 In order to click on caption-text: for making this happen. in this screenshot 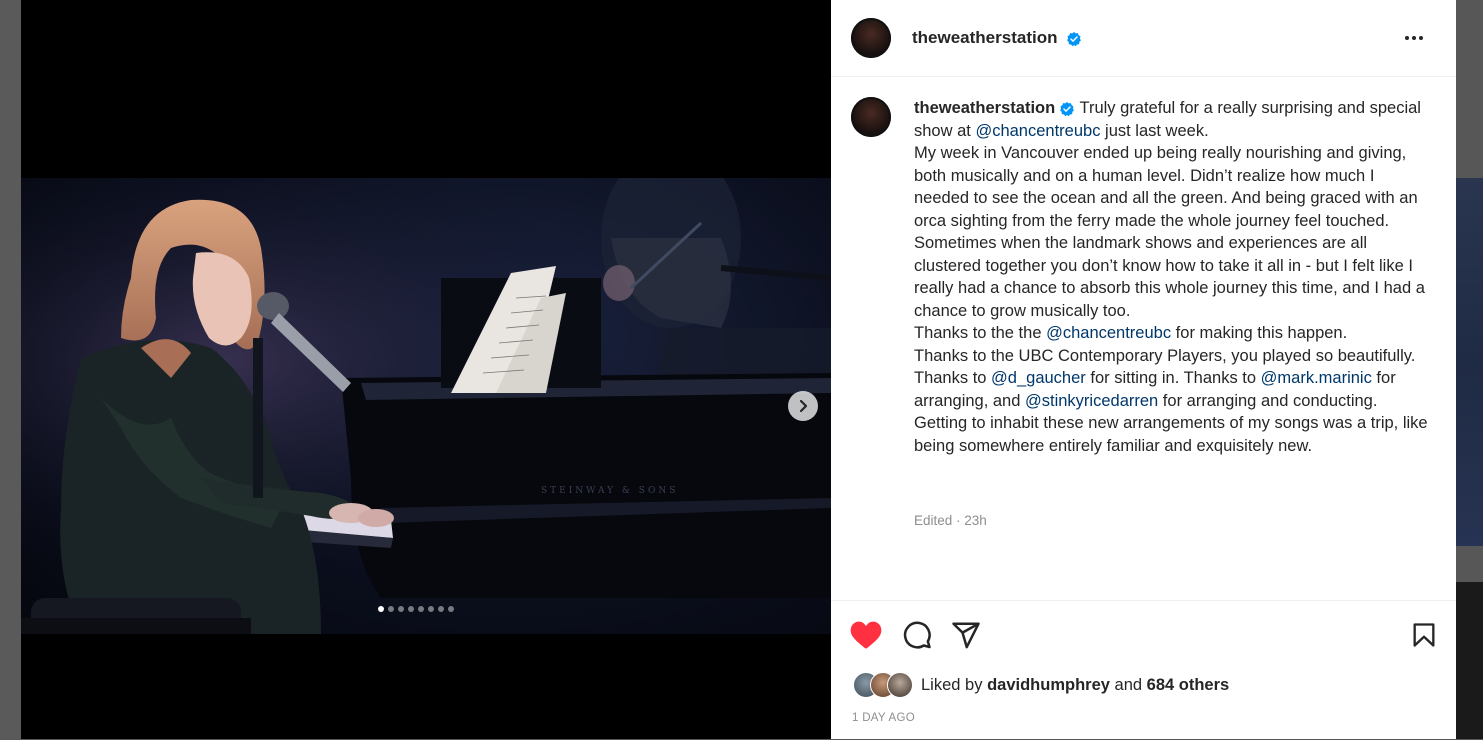, I will do `click(1259, 333)`.